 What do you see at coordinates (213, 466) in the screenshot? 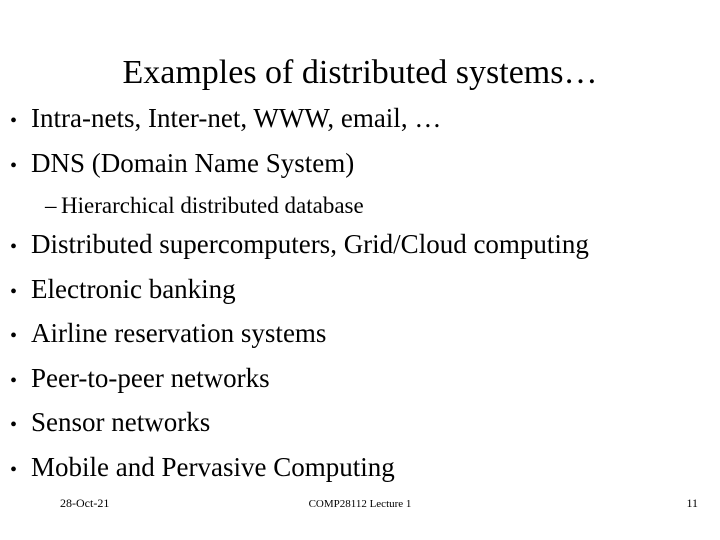
I see `list-item-label: Mobile and Pervasive Computing` at bounding box center [213, 466].